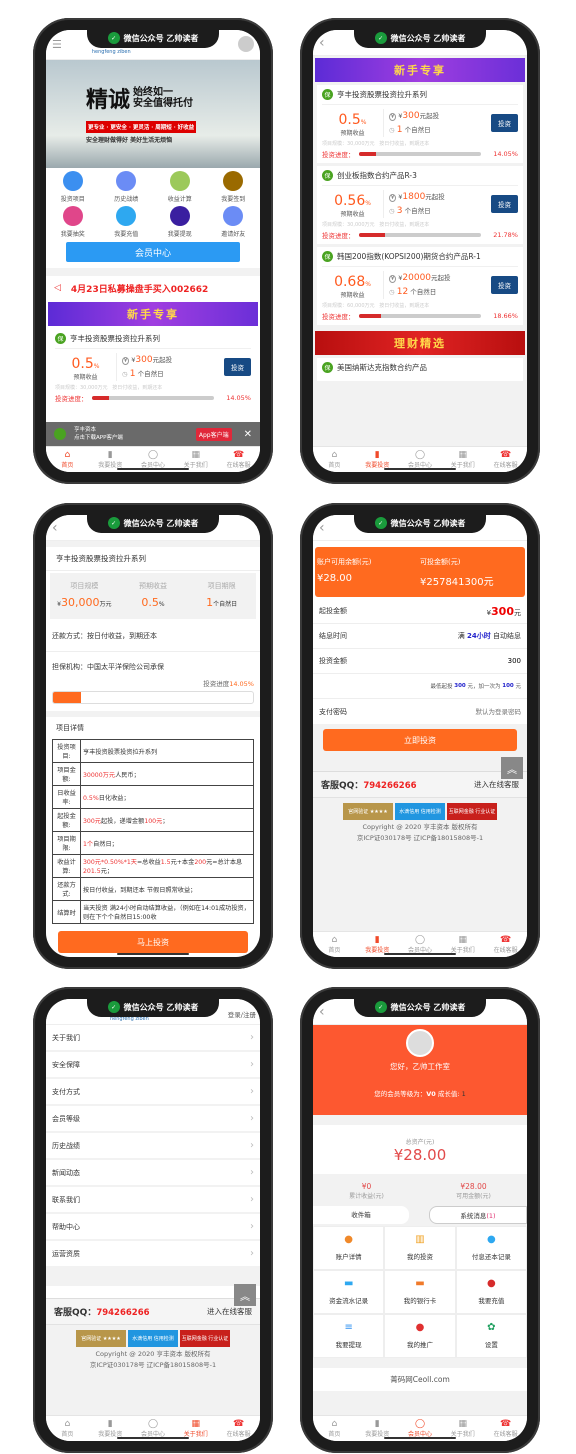  Describe the element at coordinates (420, 343) in the screenshot. I see `featured-banner: 理财精选` at that location.